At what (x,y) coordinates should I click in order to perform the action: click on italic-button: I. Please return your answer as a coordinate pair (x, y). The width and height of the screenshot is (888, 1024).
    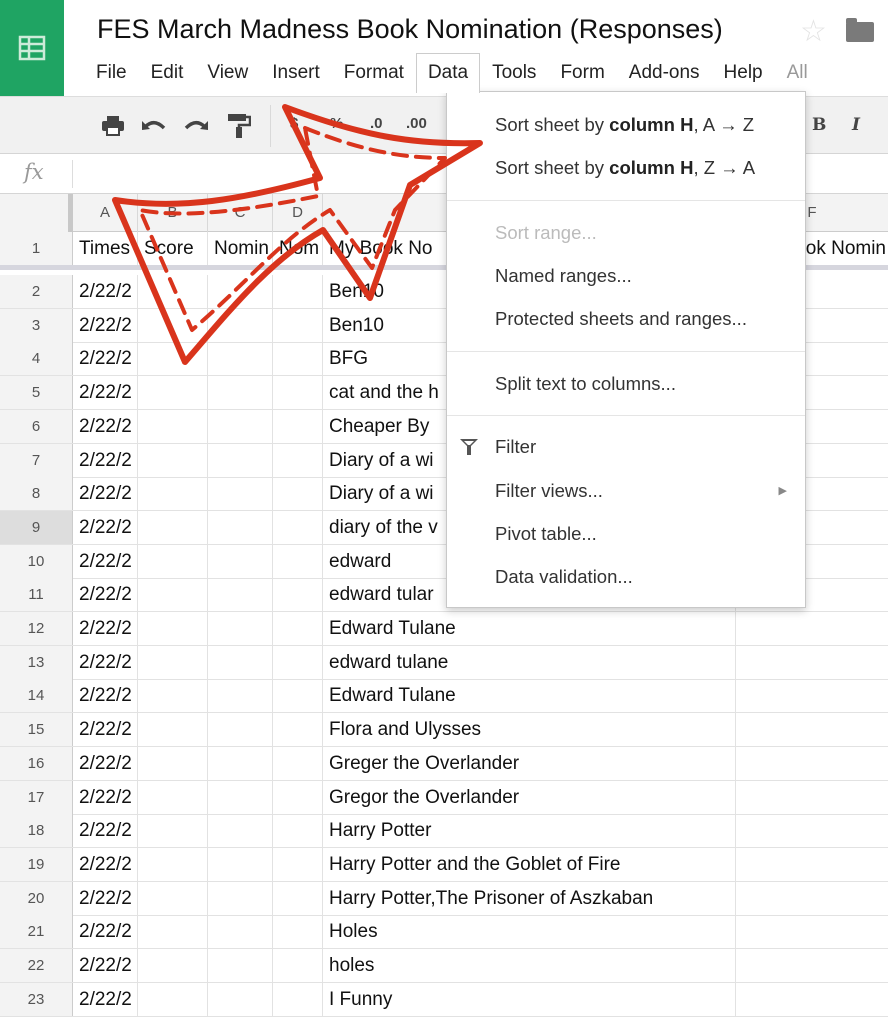
    Looking at the image, I should click on (856, 125).